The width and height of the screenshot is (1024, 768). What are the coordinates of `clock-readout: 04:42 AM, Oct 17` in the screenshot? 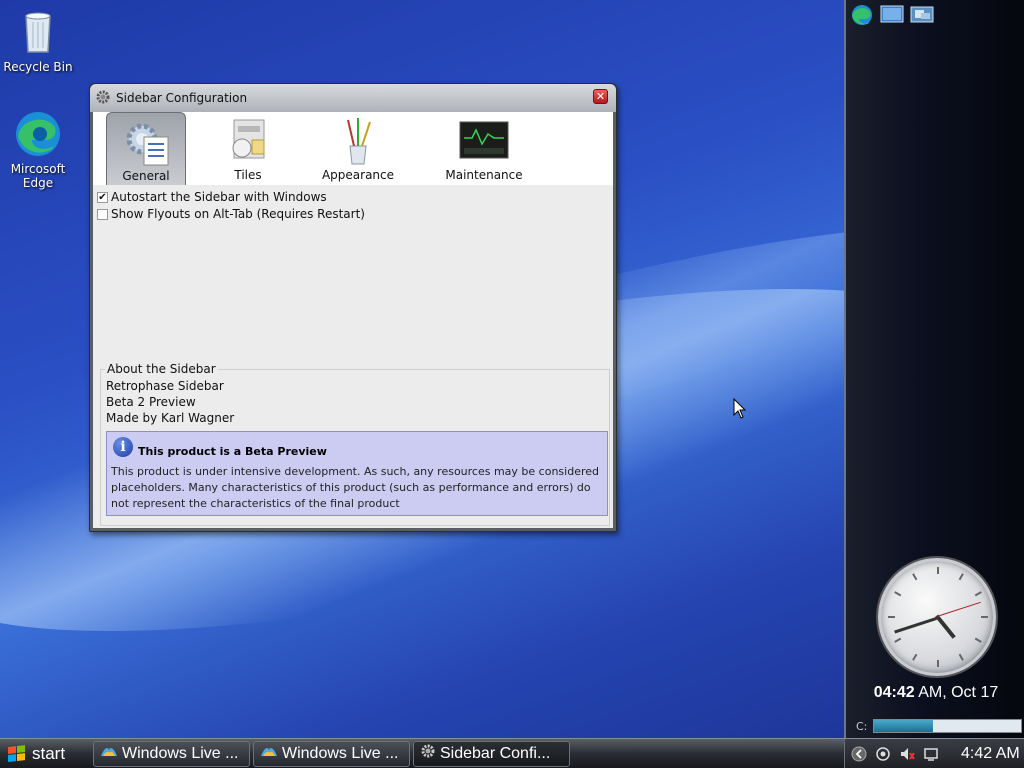 It's located at (935, 693).